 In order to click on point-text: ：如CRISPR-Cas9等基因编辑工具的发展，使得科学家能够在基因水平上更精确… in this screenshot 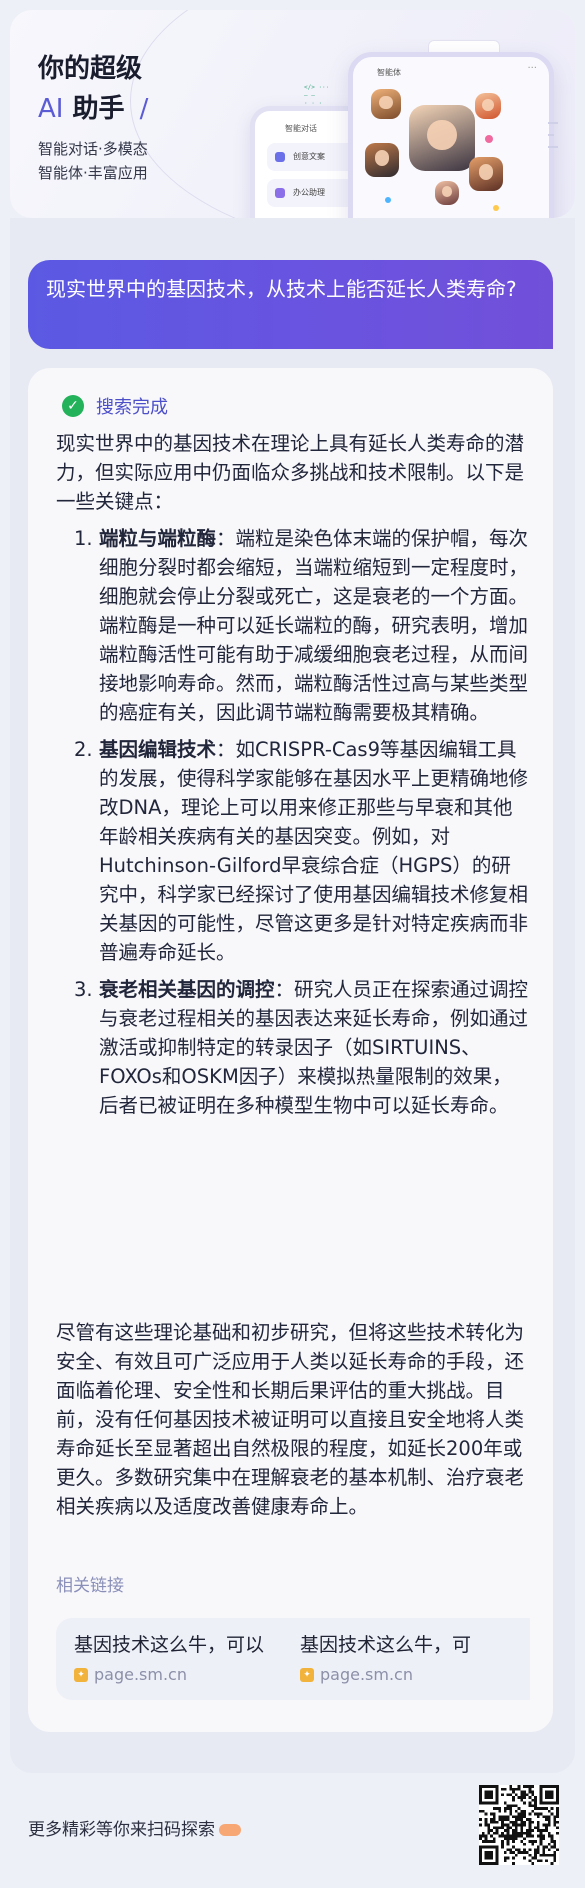, I will do `click(314, 851)`.